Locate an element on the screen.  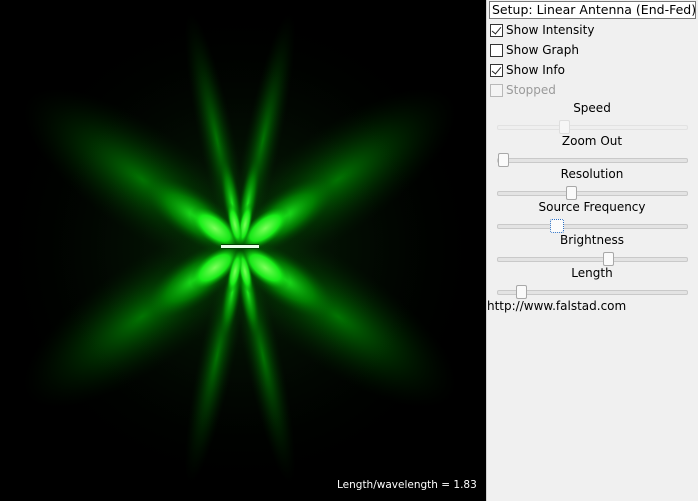
show-graph-checkbox: Show Graph is located at coordinates (534, 50).